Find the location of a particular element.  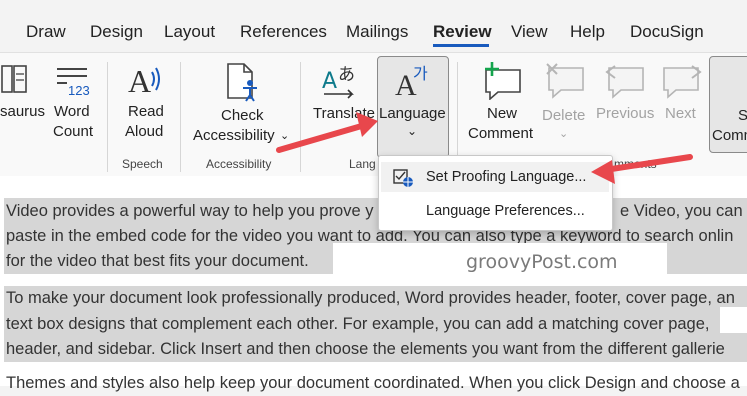

annotation-arrows is located at coordinates (484, 148).